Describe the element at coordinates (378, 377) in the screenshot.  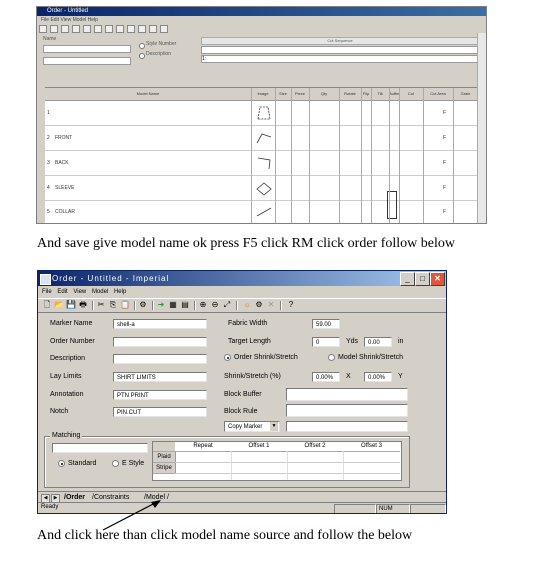
I see `shrink-y-input: 0.00%` at that location.